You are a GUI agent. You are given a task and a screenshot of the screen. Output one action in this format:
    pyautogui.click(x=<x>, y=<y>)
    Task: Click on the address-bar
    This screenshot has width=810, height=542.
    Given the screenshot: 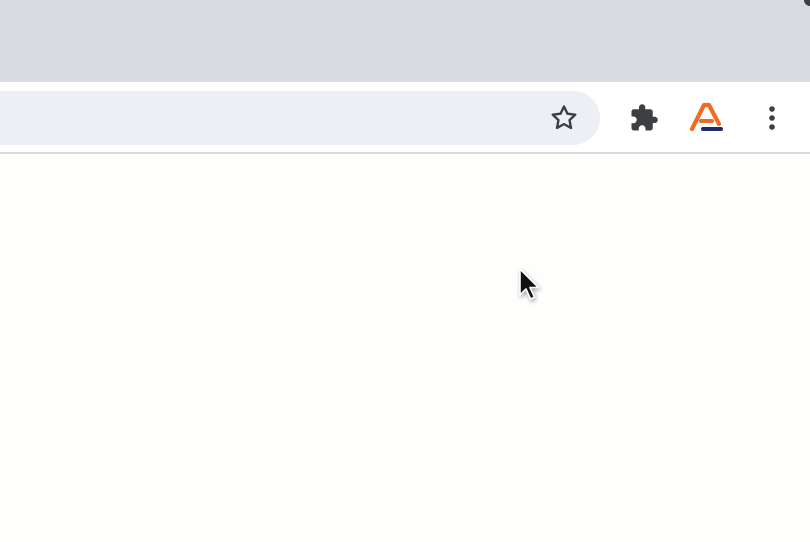 What is the action you would take?
    pyautogui.click(x=300, y=118)
    